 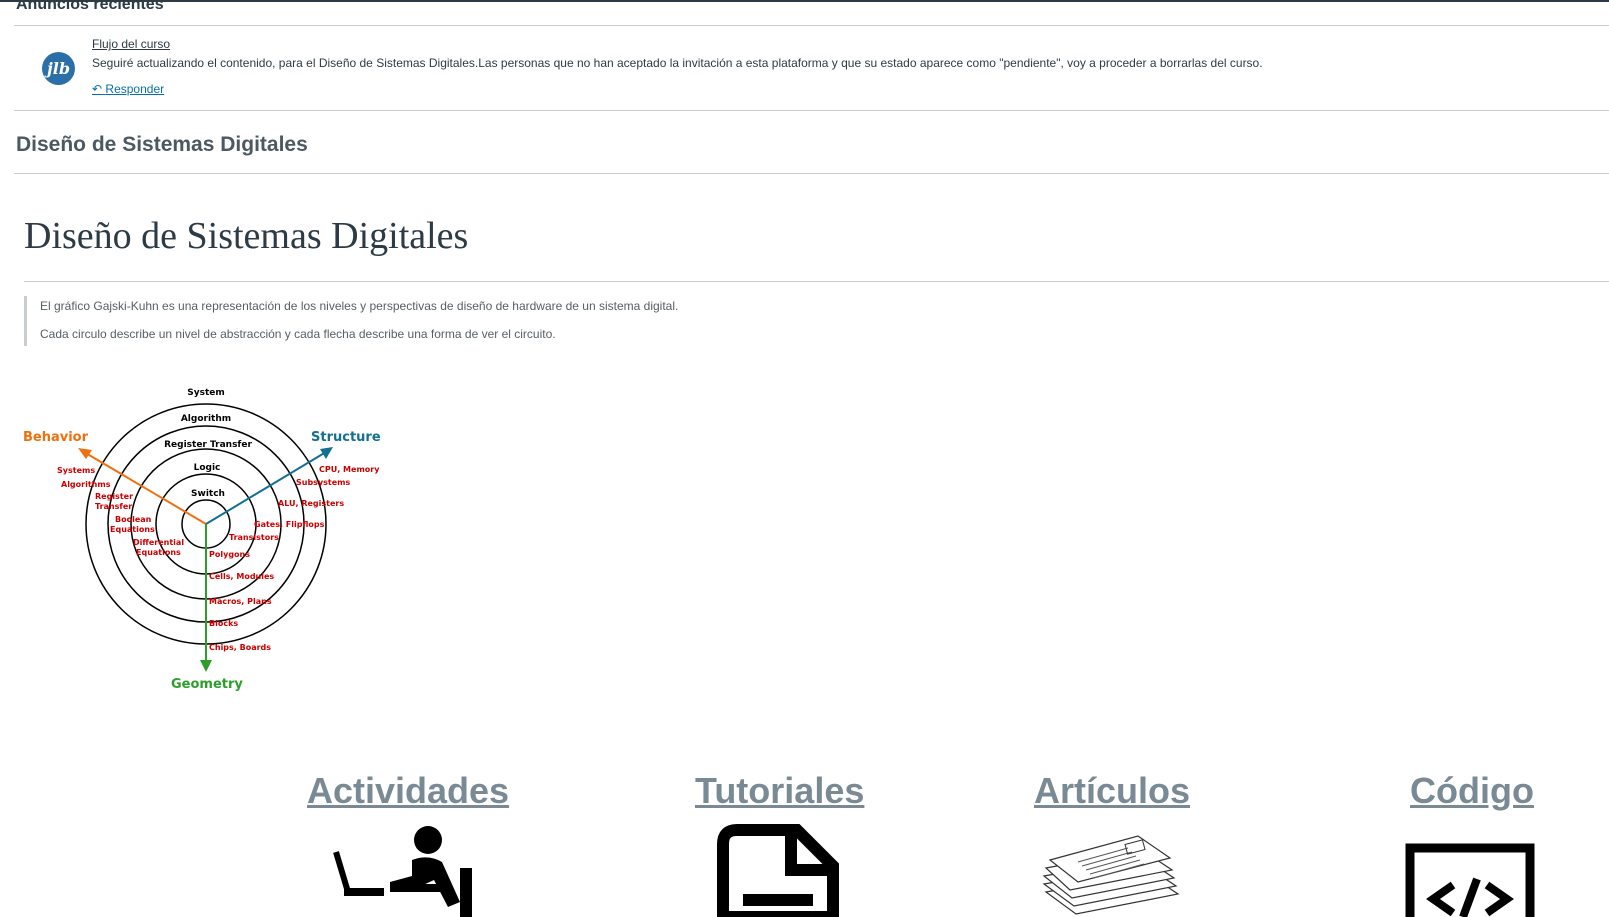 I want to click on section-link-articulos: Artículos, so click(x=1112, y=791).